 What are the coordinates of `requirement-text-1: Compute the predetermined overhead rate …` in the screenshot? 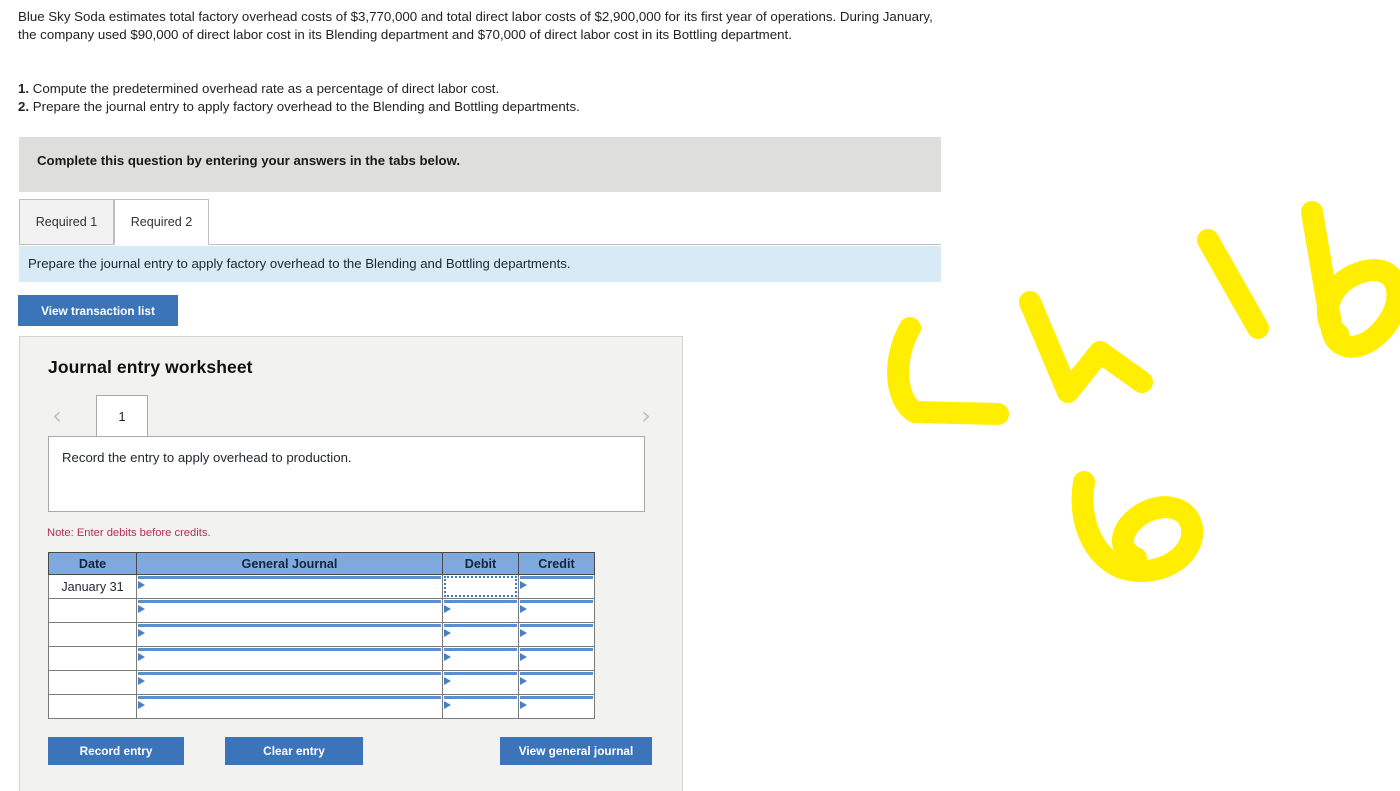 It's located at (266, 88).